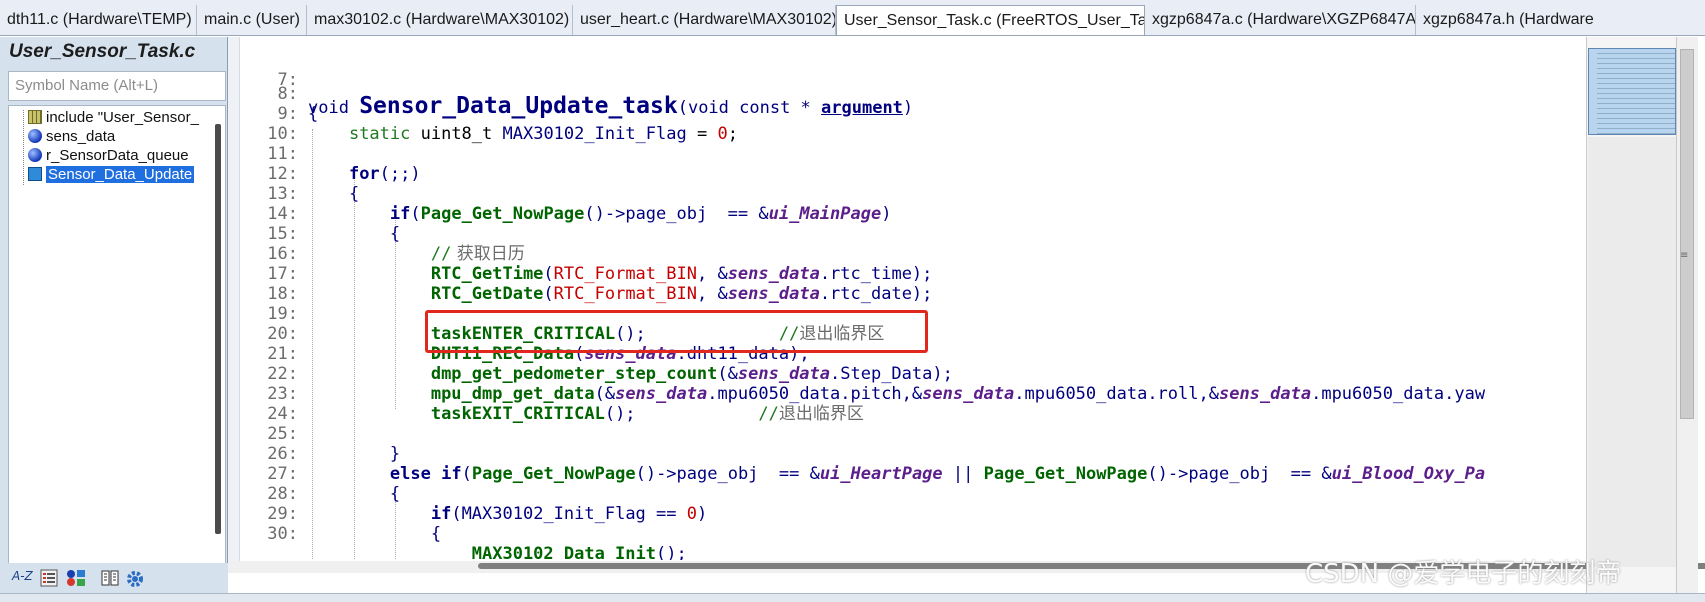  Describe the element at coordinates (81, 136) in the screenshot. I see `symbol-item-label: sens_data` at that location.